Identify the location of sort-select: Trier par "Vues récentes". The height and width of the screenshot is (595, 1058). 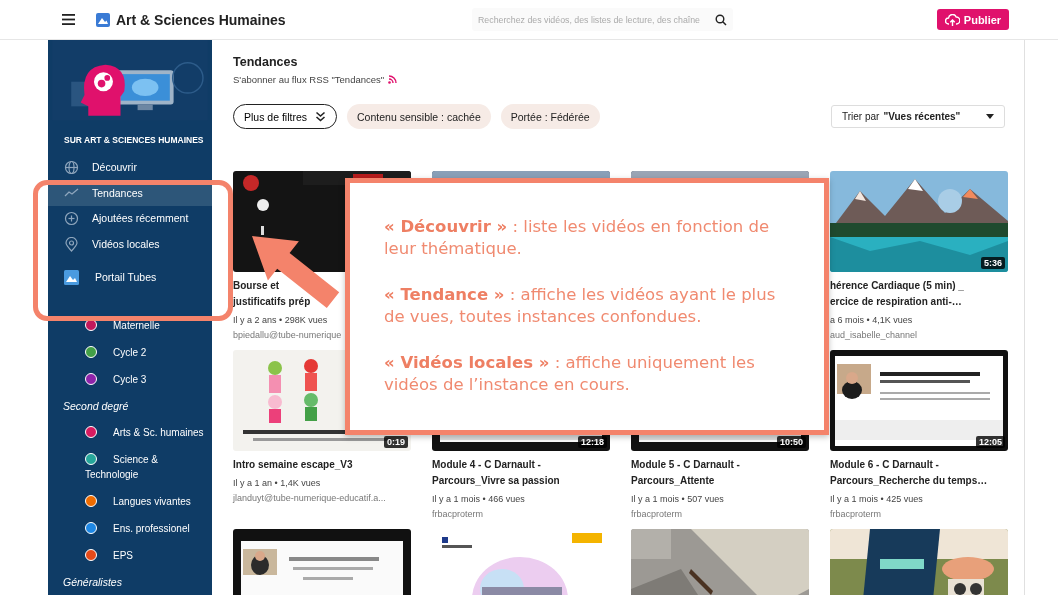
(918, 116).